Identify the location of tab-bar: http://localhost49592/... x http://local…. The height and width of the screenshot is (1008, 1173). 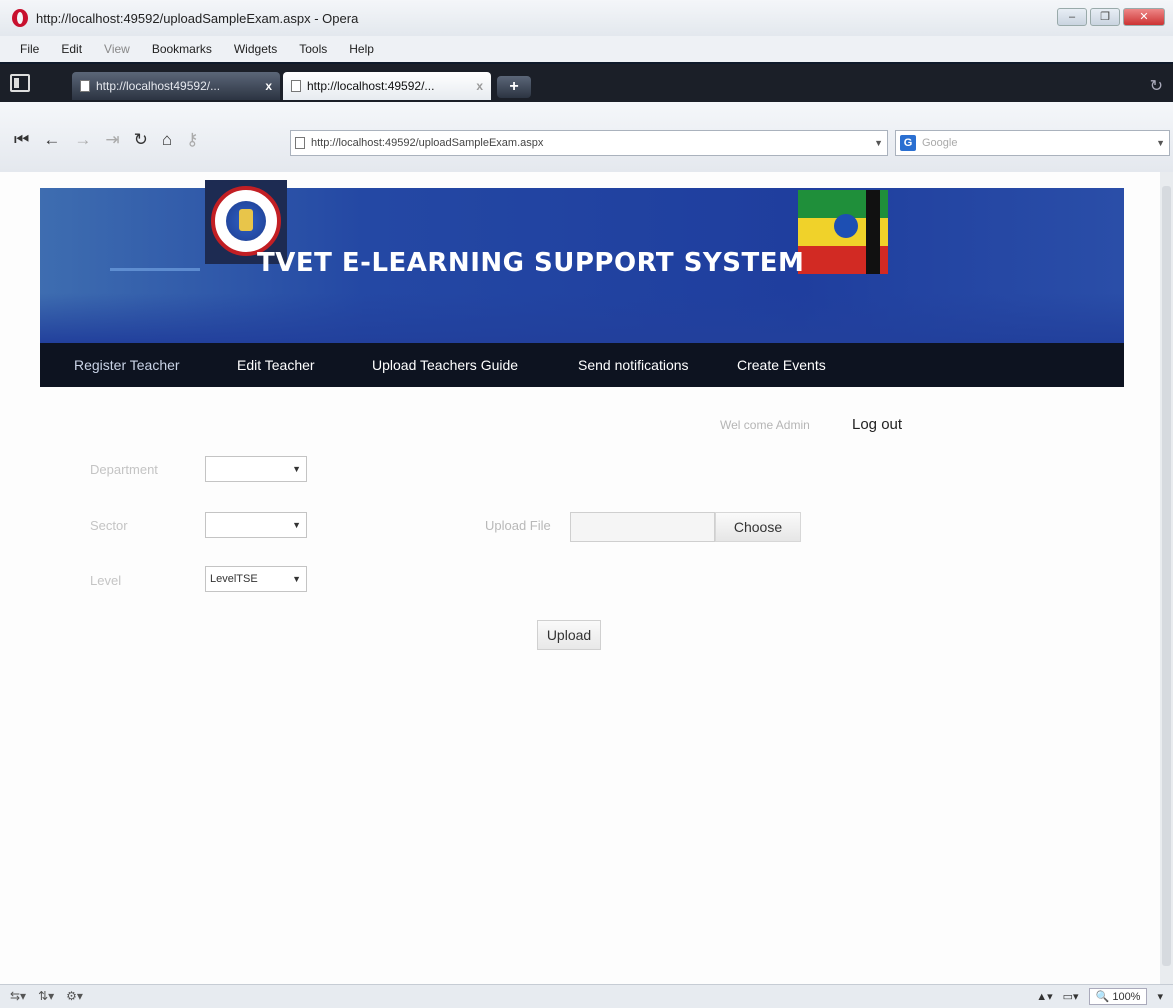
(586, 82).